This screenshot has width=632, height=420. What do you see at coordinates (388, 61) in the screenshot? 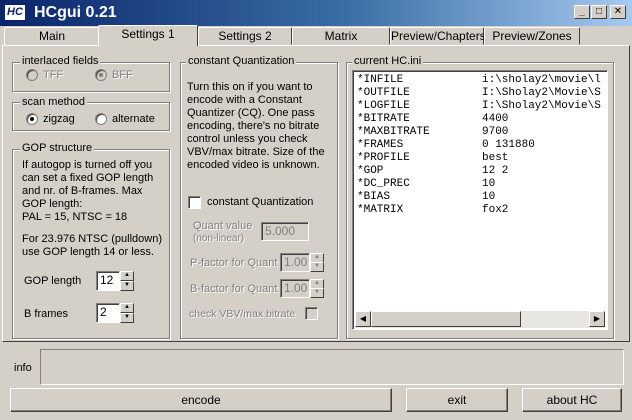
I see `current-ini-title: current HC.ini` at bounding box center [388, 61].